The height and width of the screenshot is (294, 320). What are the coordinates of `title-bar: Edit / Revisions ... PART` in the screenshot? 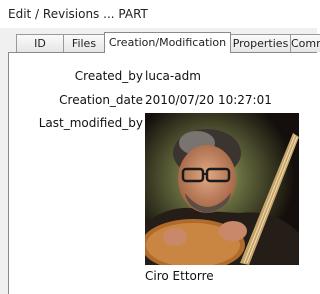 It's located at (158, 14).